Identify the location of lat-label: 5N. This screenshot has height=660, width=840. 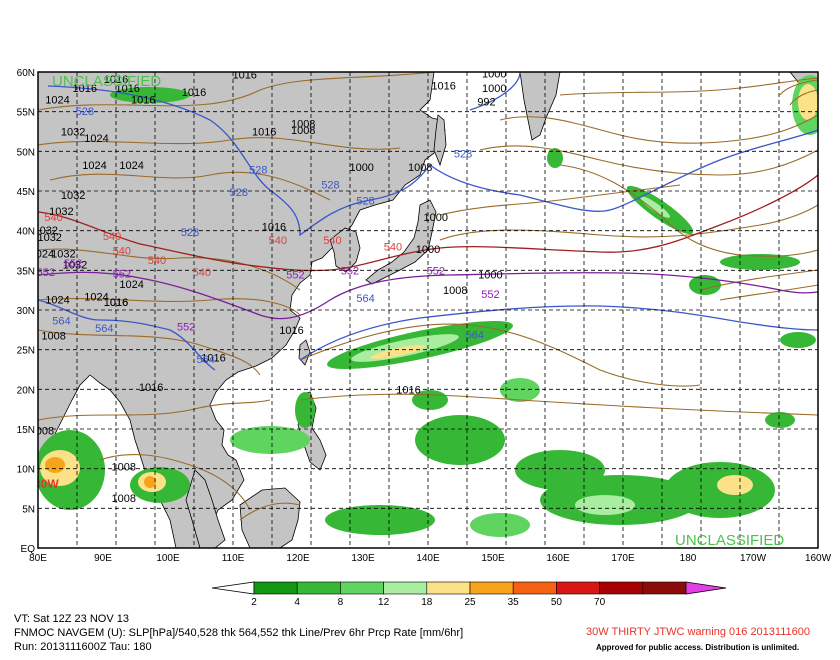
(28, 509).